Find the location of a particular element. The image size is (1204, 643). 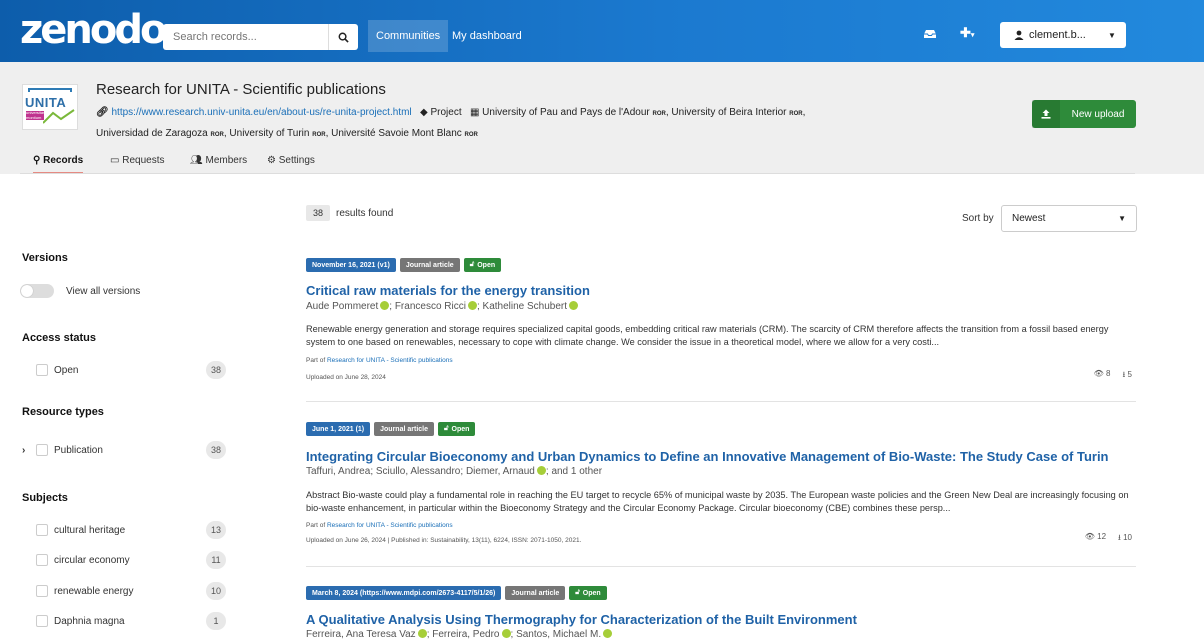

search-button is located at coordinates (343, 37).